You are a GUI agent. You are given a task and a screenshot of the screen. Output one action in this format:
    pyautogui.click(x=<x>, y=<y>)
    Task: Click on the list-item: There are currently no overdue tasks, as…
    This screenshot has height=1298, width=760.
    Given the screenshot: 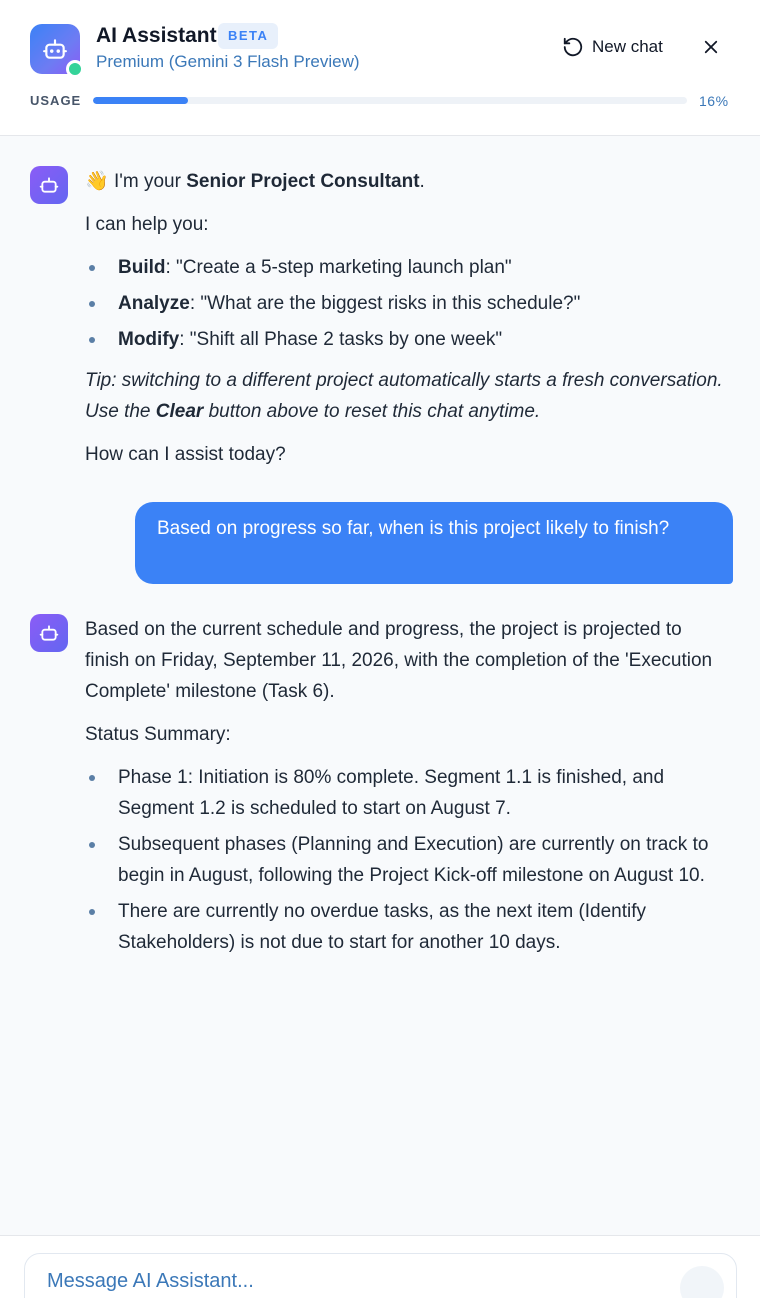 What is the action you would take?
    pyautogui.click(x=405, y=927)
    